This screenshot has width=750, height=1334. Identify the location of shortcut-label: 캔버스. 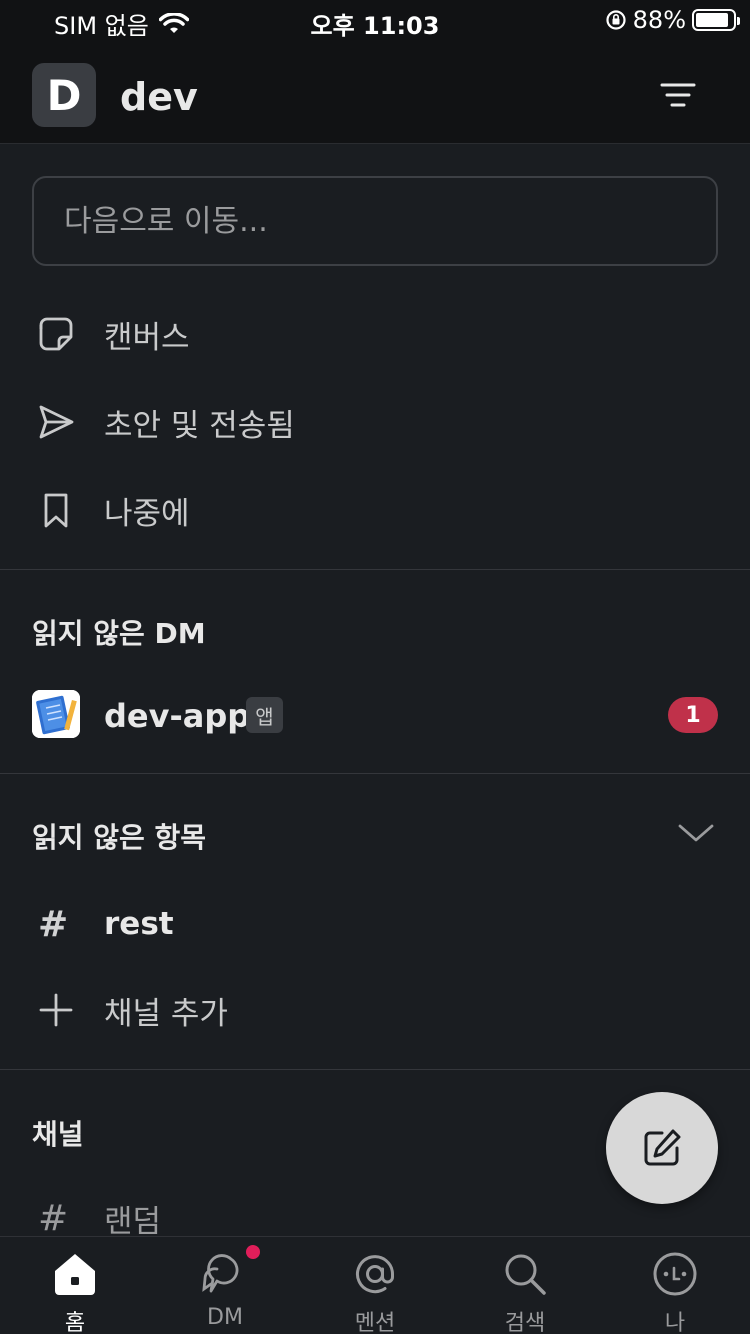
(147, 337).